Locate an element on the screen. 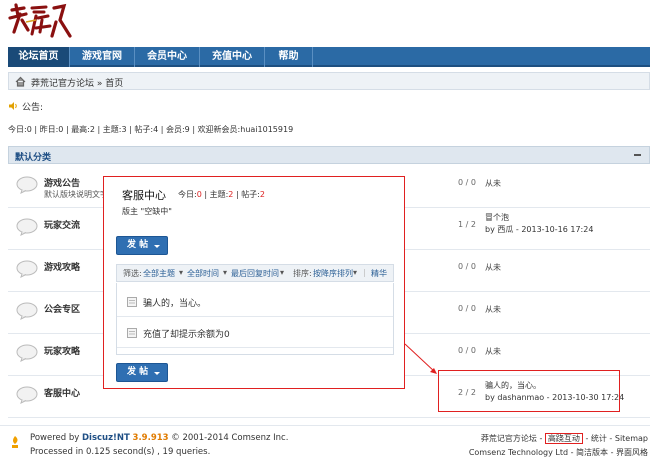 This screenshot has width=650, height=461. site-logo-image is located at coordinates (40, 20).